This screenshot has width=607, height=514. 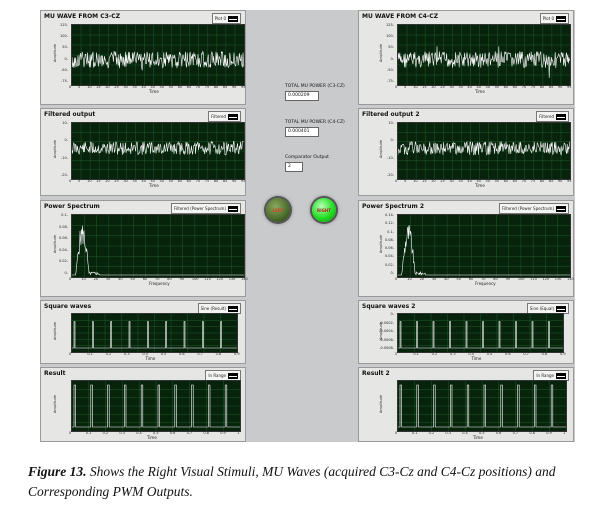 What do you see at coordinates (376, 373) in the screenshot?
I see `graph-title: Result 2` at bounding box center [376, 373].